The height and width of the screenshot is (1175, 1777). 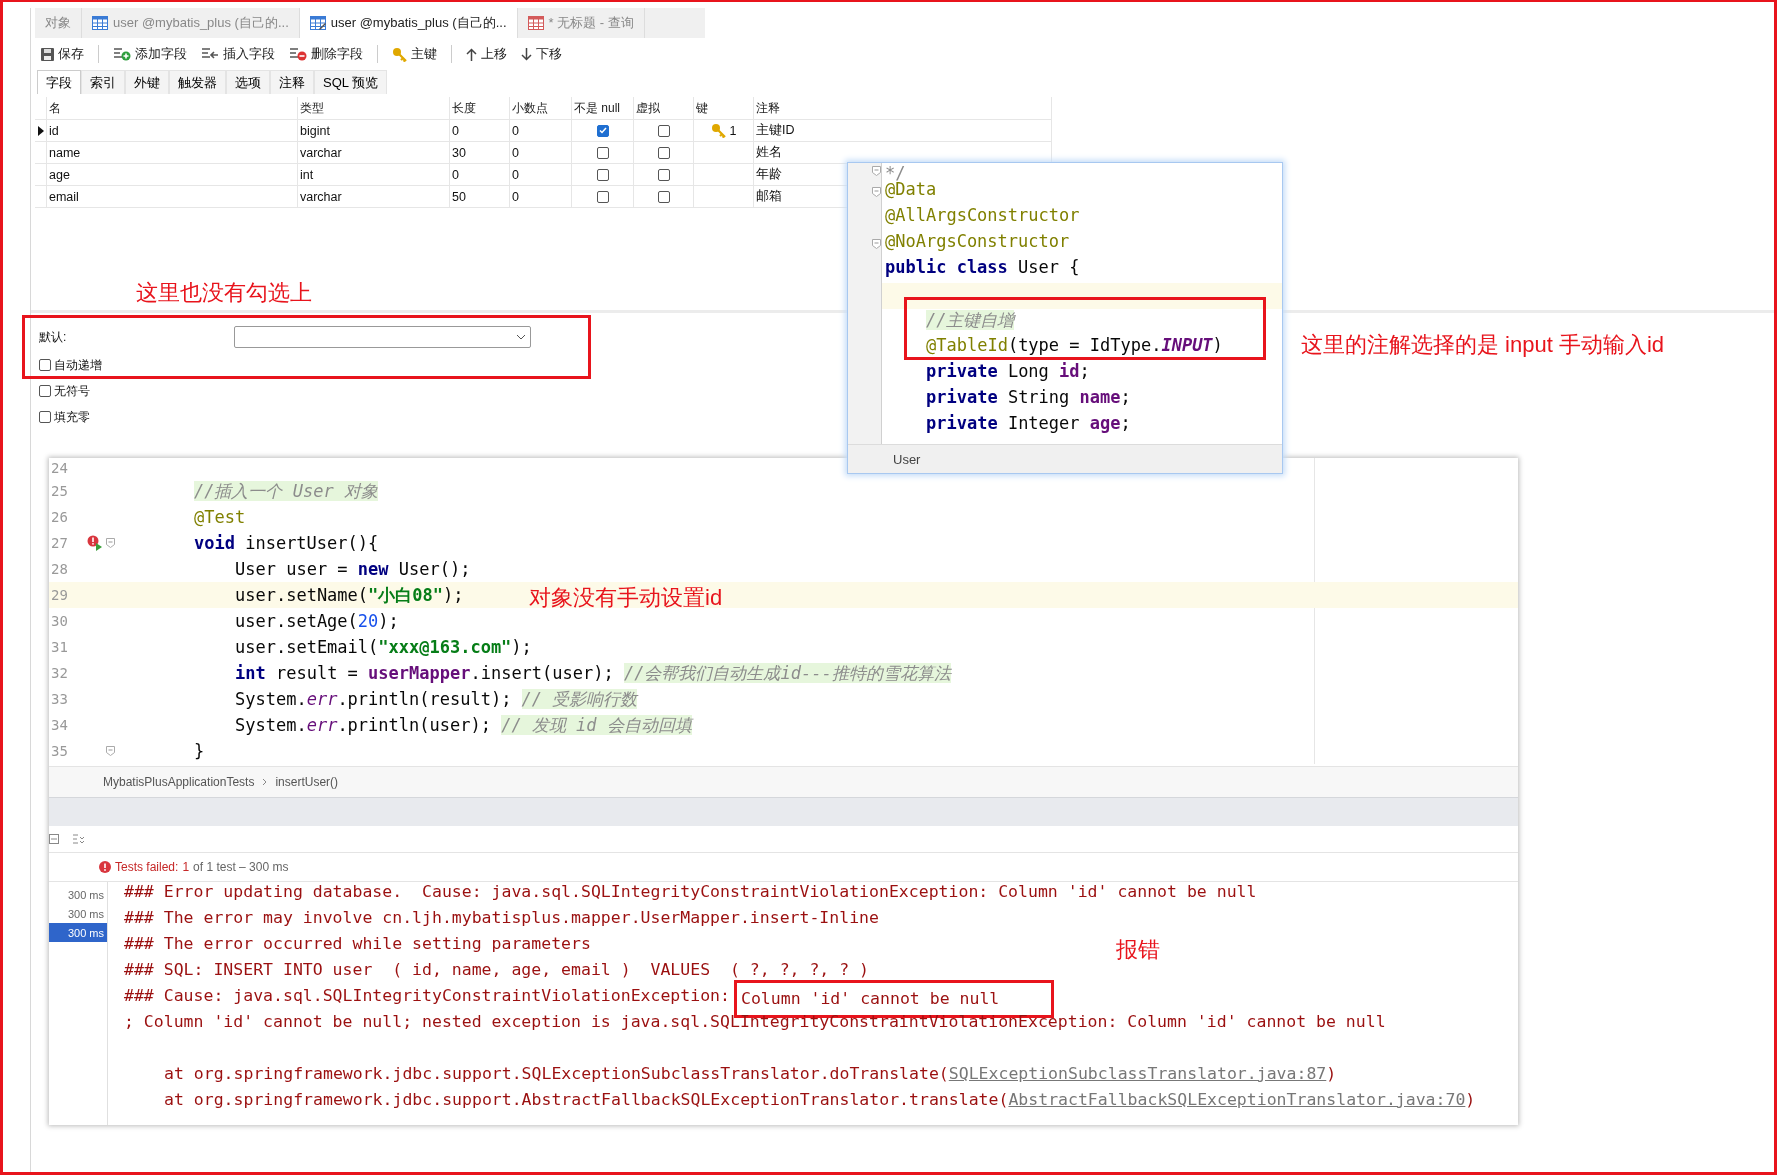 I want to click on line-number: 27, so click(x=59, y=543).